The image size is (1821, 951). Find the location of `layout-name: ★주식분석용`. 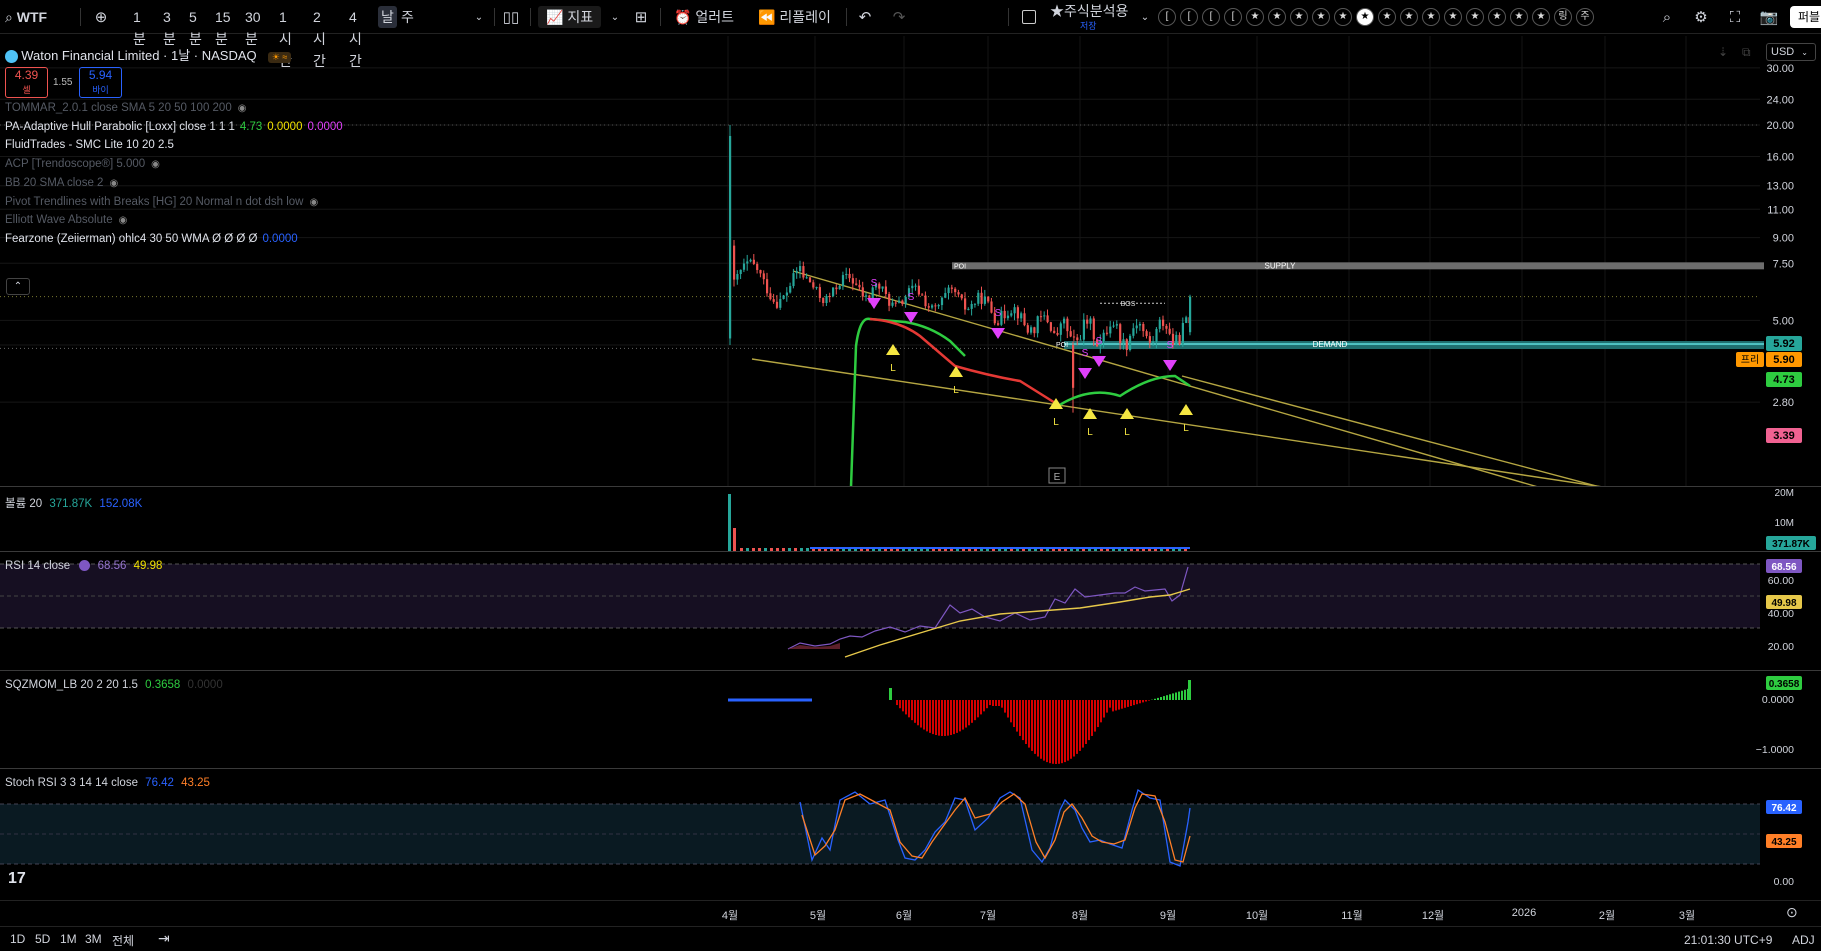

layout-name: ★주식분석용 is located at coordinates (1089, 11).